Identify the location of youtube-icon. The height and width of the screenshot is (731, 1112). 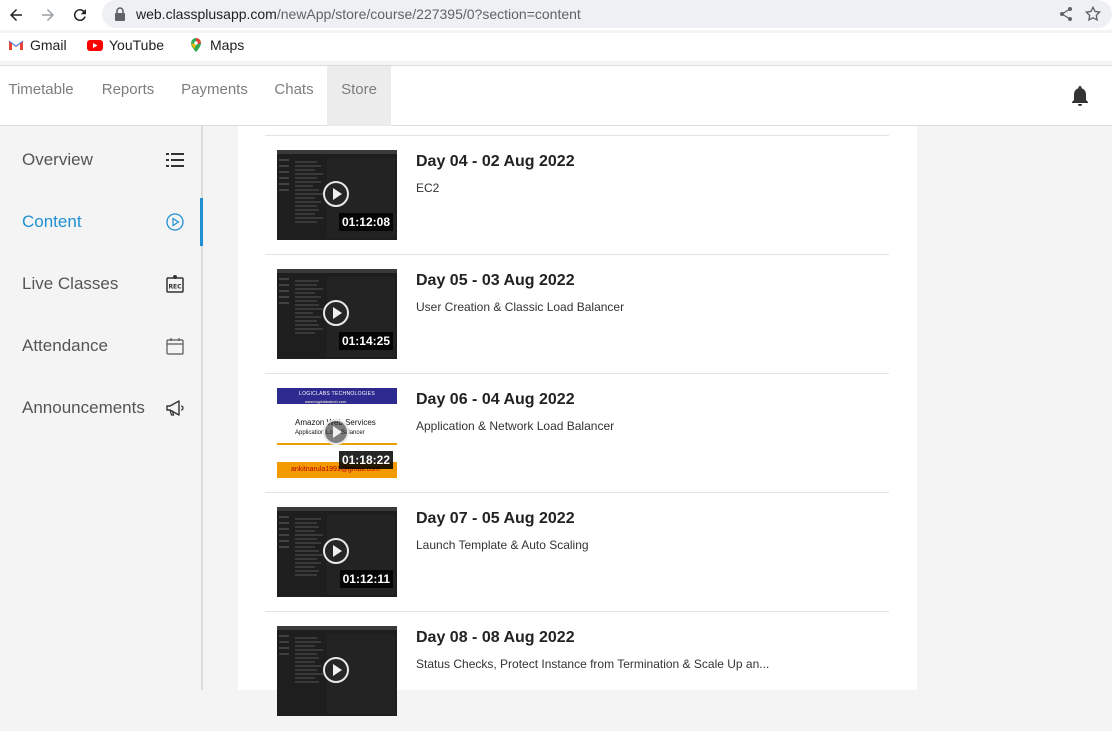
(95, 45).